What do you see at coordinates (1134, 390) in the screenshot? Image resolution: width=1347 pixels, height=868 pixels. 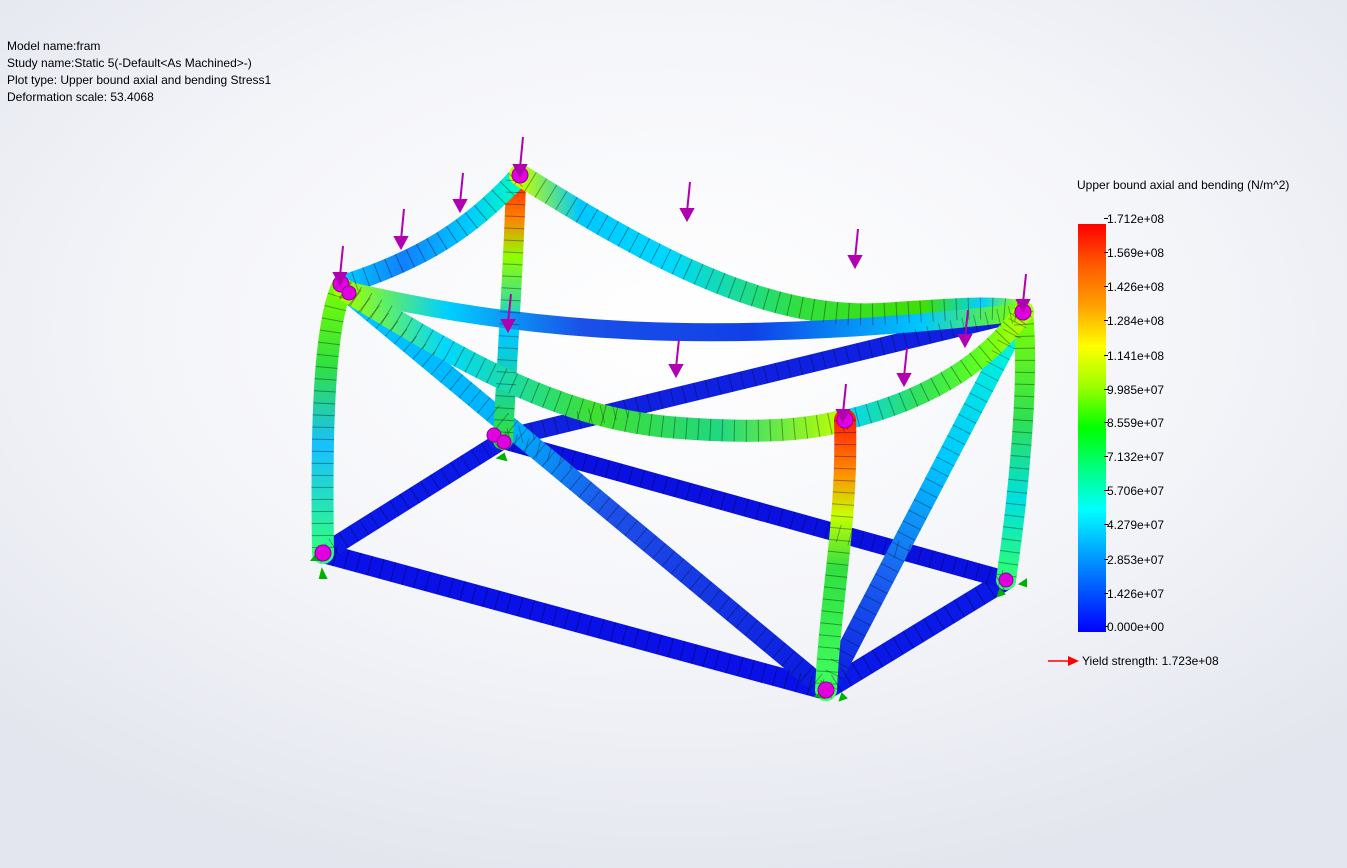 I see `legend-tick: 9.985e+07` at bounding box center [1134, 390].